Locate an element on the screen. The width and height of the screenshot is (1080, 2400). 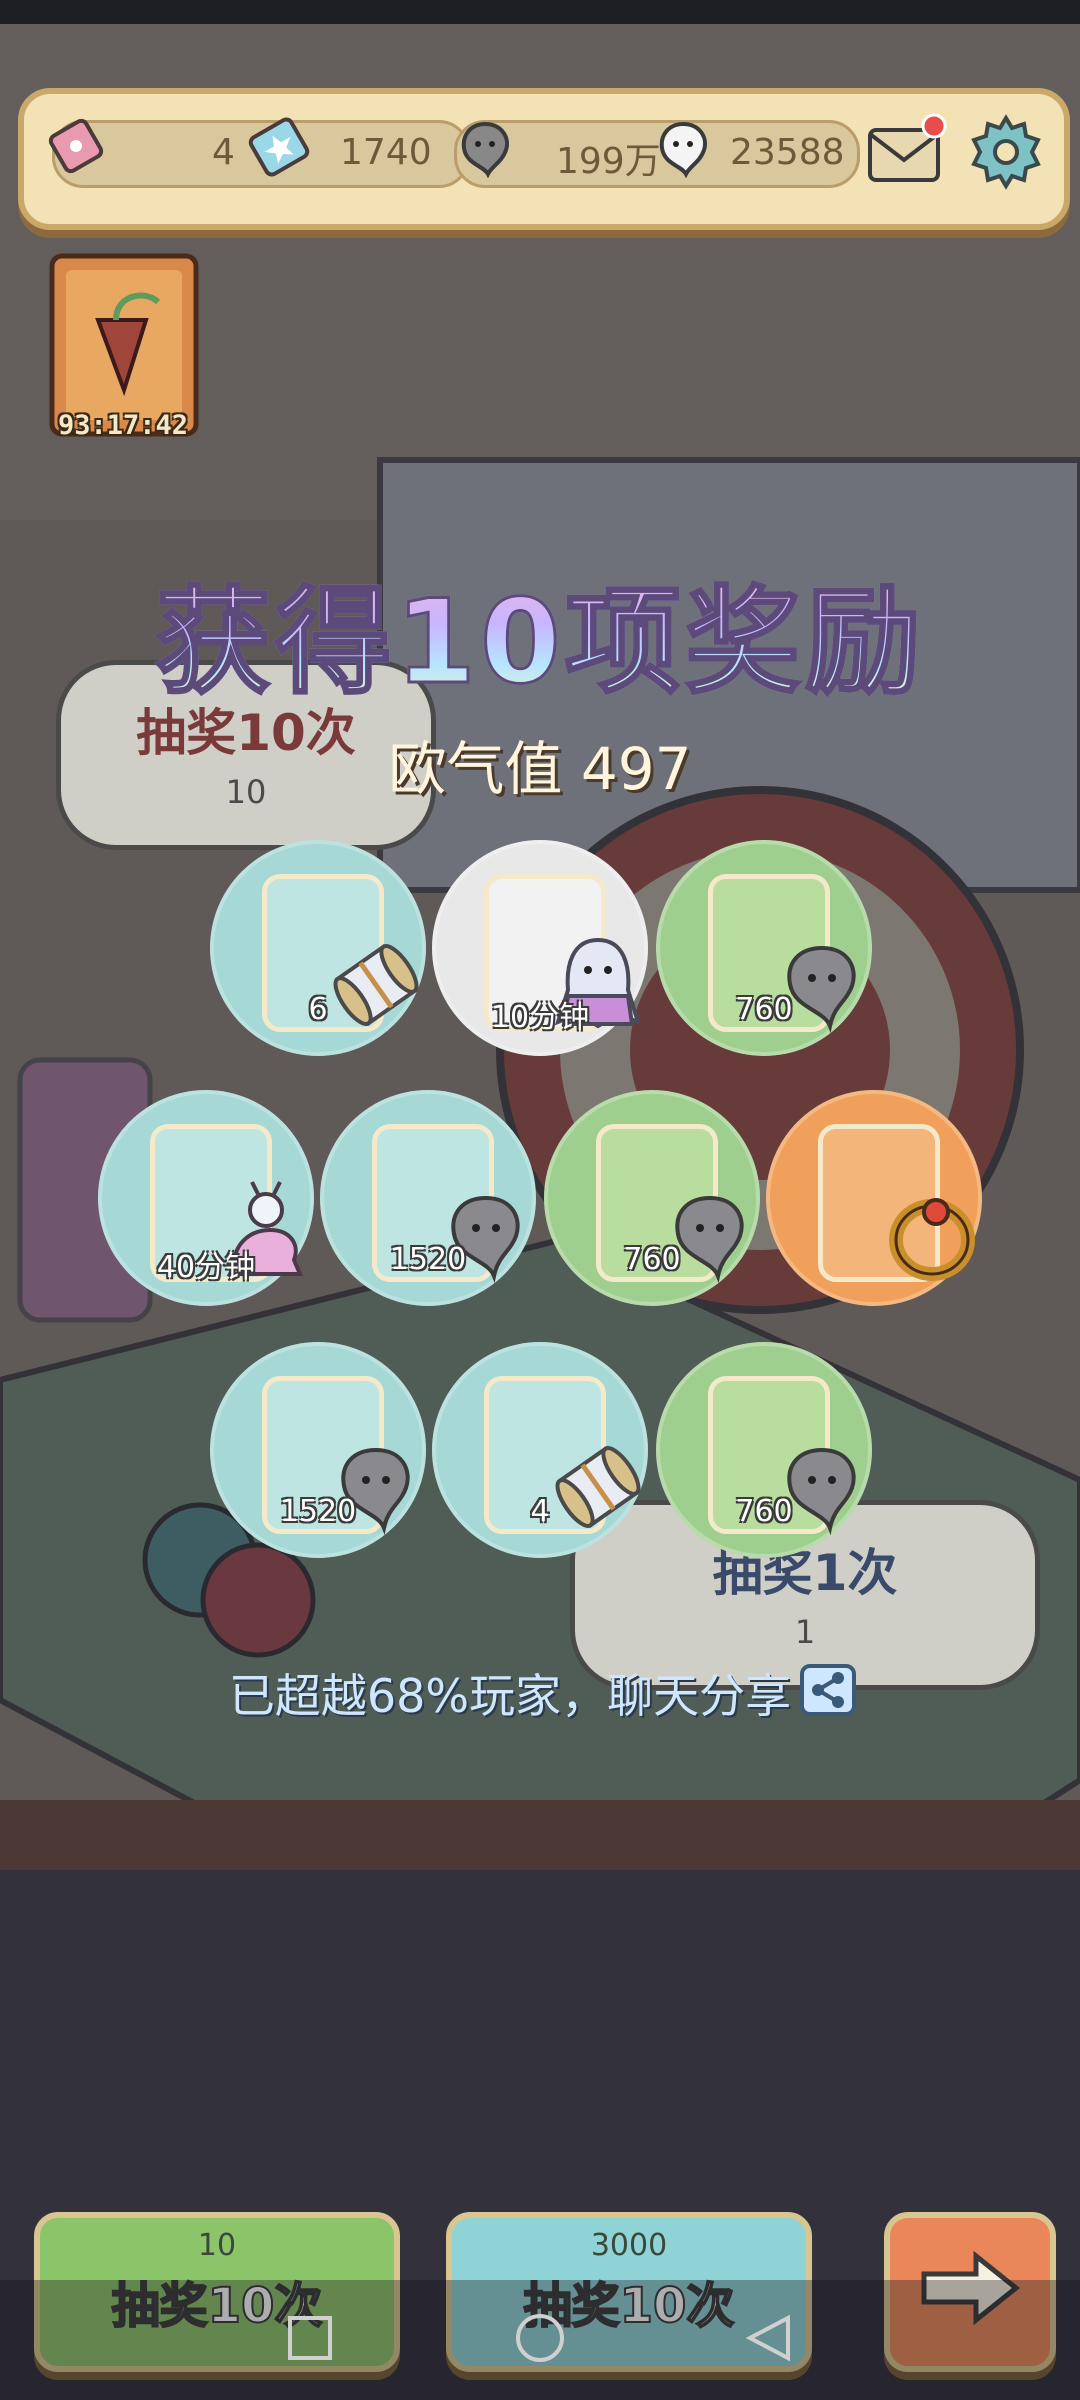
reward-quantity: 6 is located at coordinates (318, 1009).